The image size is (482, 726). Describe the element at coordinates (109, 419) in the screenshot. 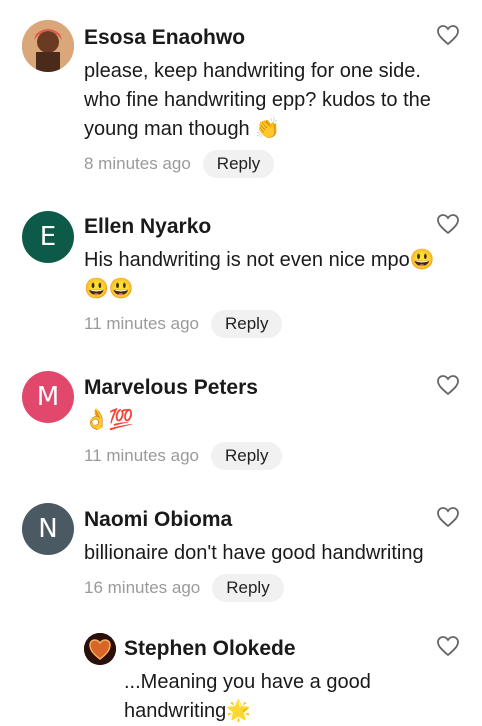

I see `comment-text: 👌💯` at that location.